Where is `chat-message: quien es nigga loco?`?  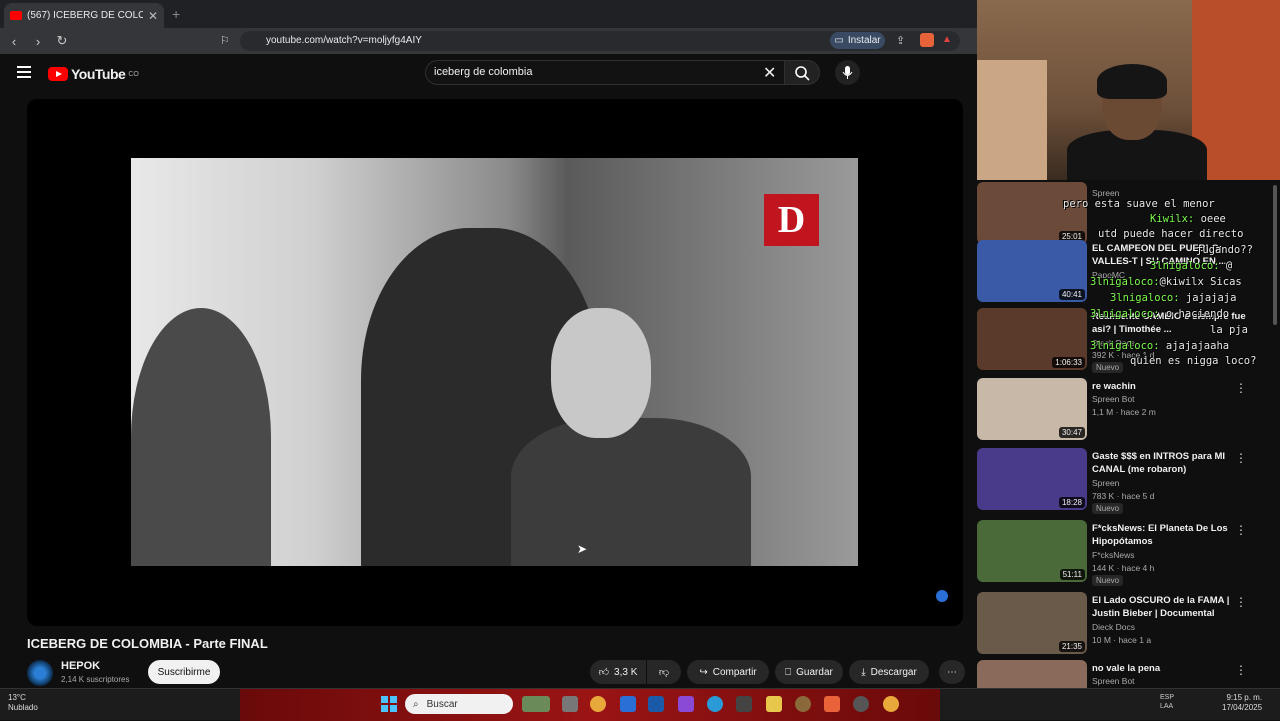
chat-message: quien es nigga loco? is located at coordinates (1193, 361).